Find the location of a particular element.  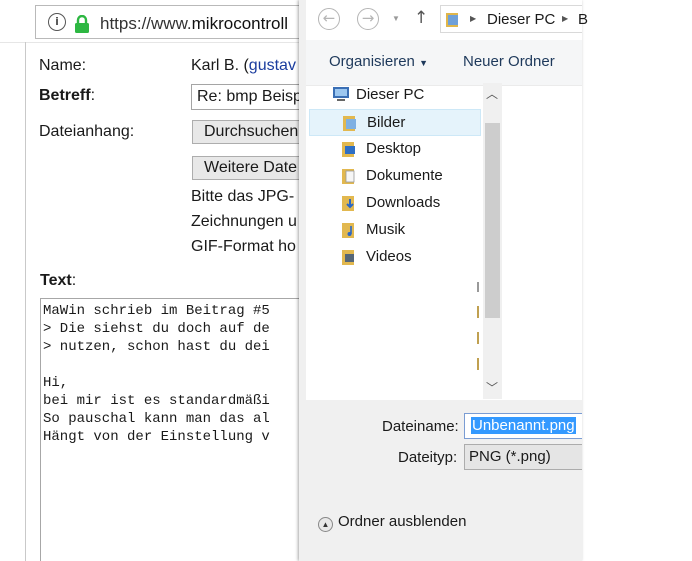

tree-scrollbar: ︿ ﹀ is located at coordinates (492, 241).